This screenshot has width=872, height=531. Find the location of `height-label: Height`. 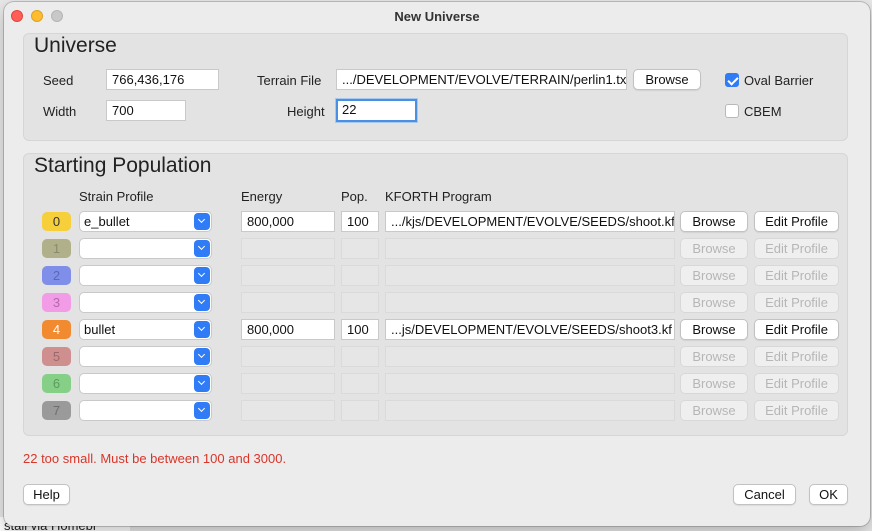

height-label: Height is located at coordinates (306, 111).